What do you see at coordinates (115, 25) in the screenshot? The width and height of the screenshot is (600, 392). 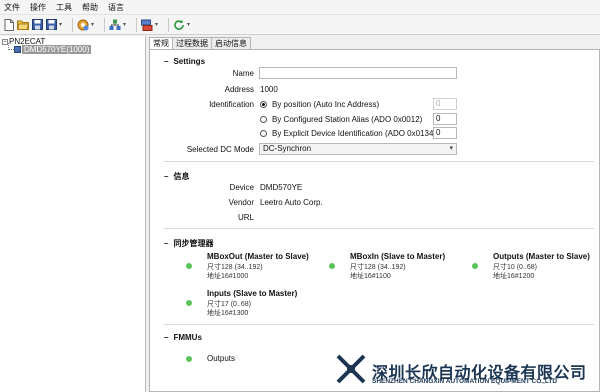 I see `scan-icon` at bounding box center [115, 25].